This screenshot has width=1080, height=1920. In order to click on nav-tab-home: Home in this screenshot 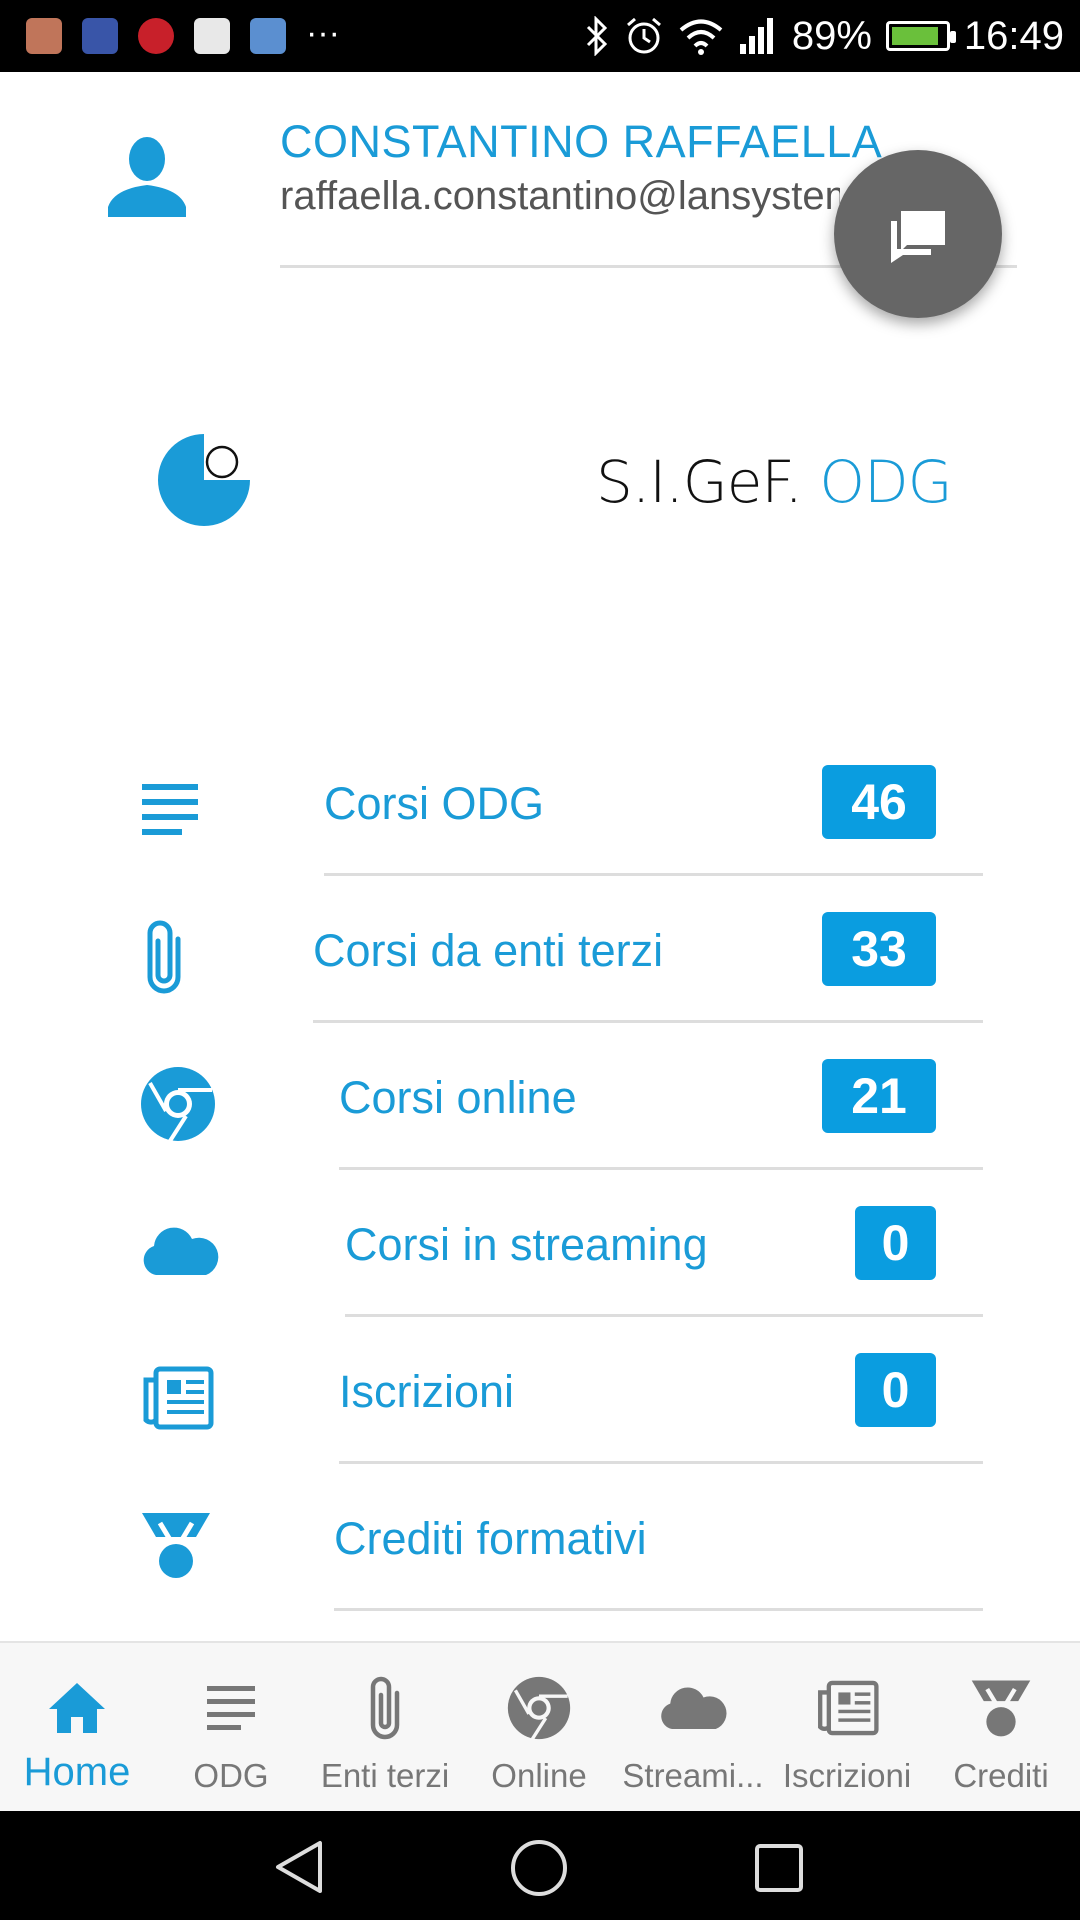, I will do `click(77, 1728)`.